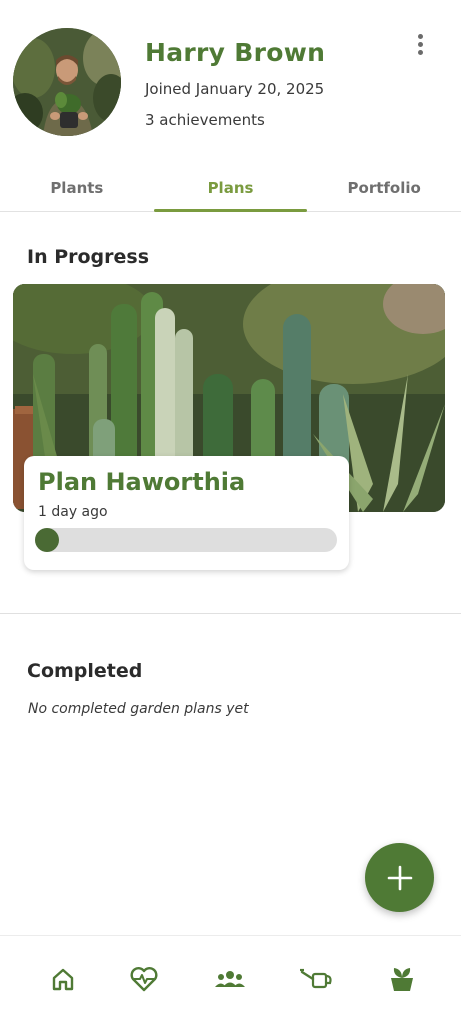 The height and width of the screenshot is (1024, 461). I want to click on plan-title: Plan Haworthia, so click(142, 482).